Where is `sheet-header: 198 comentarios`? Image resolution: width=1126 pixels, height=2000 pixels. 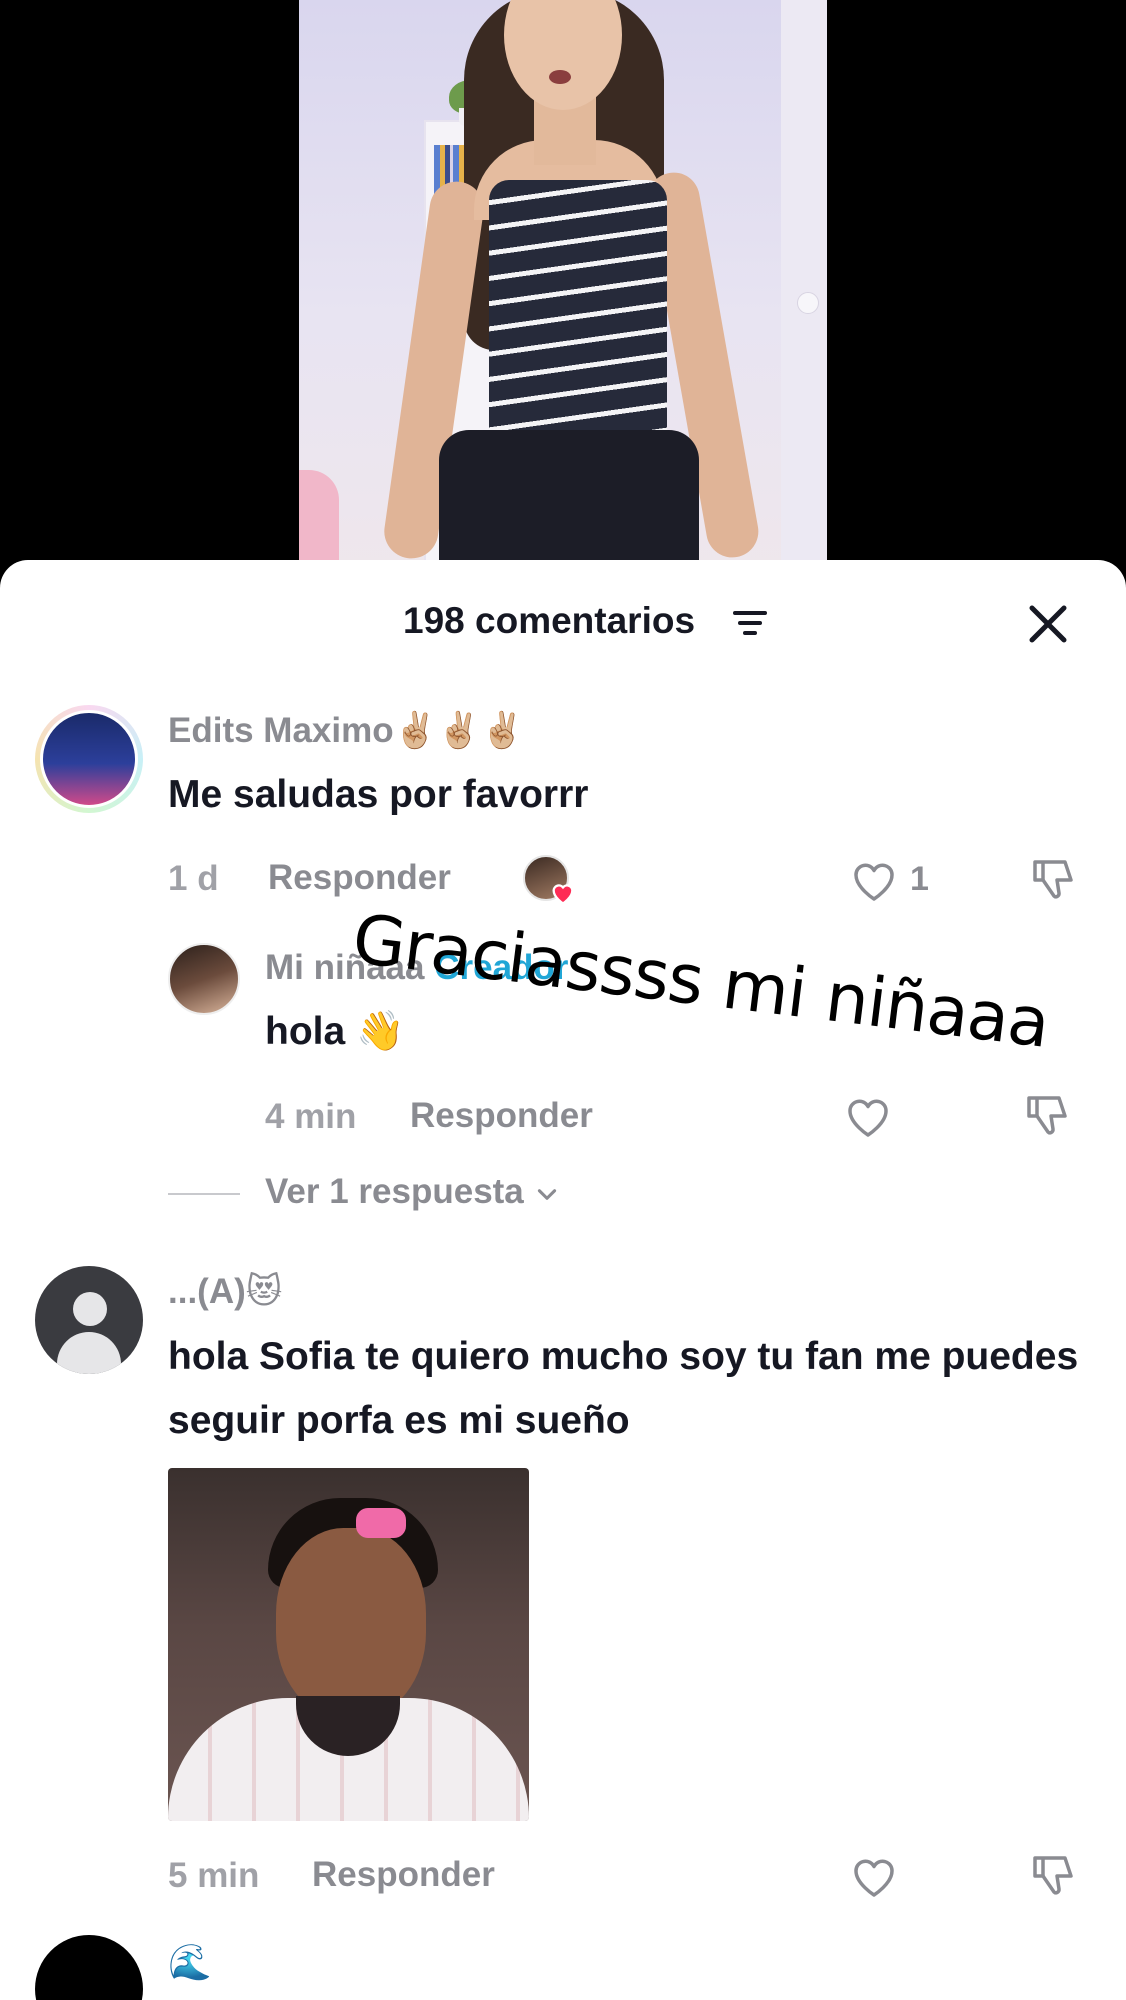 sheet-header: 198 comentarios is located at coordinates (563, 620).